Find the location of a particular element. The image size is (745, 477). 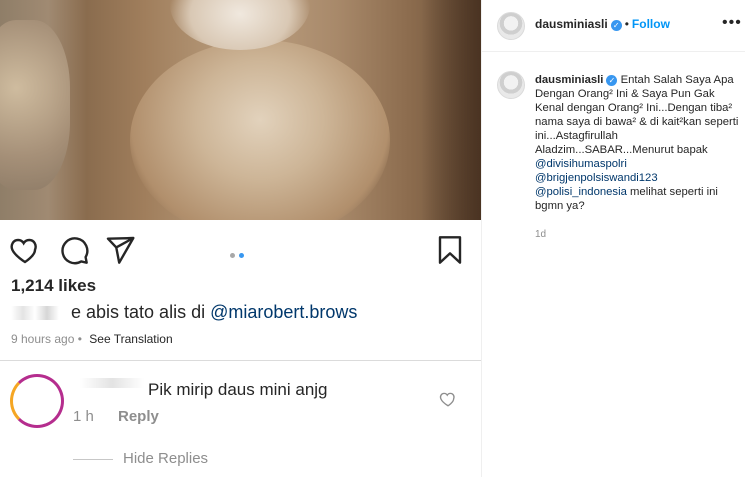

likes-count: 1,214 likes is located at coordinates (53, 286).